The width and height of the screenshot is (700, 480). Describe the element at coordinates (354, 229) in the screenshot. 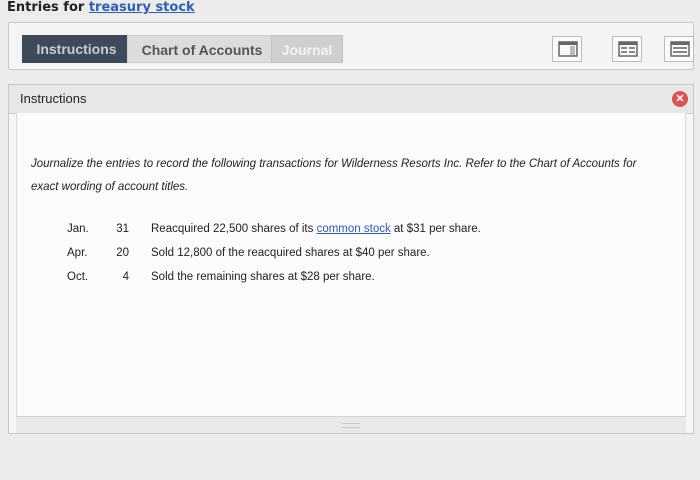

I see `common-stock-link: common stock` at that location.